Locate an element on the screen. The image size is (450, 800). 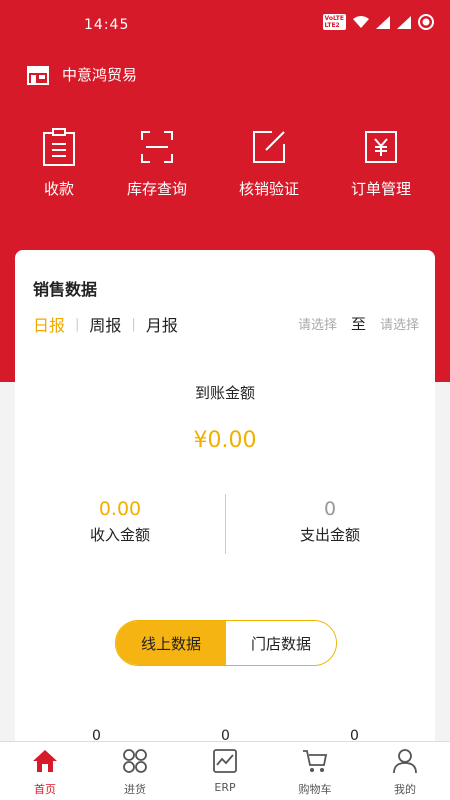
chart-icon is located at coordinates (225, 761).